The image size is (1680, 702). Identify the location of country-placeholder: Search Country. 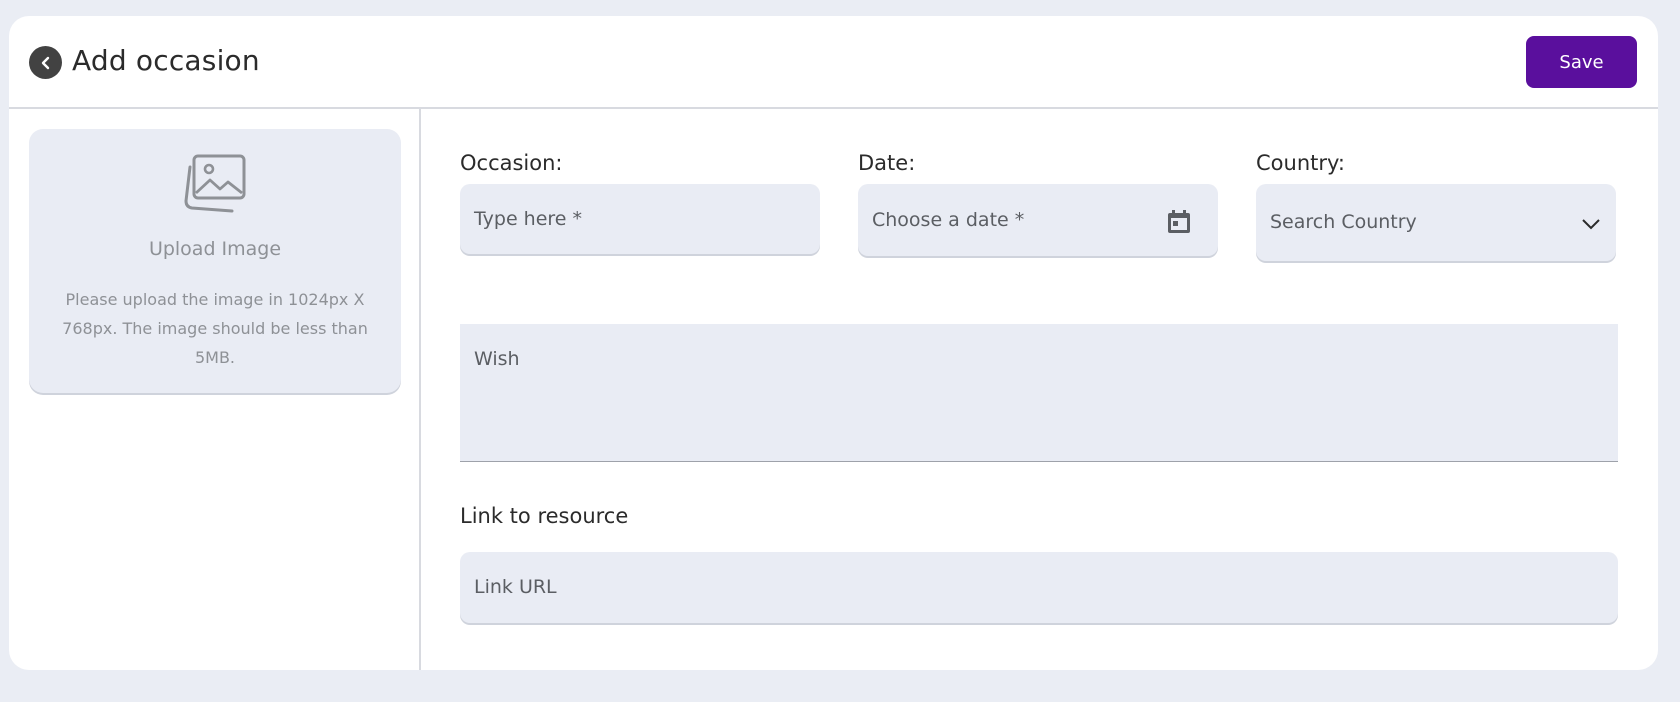
(1343, 222).